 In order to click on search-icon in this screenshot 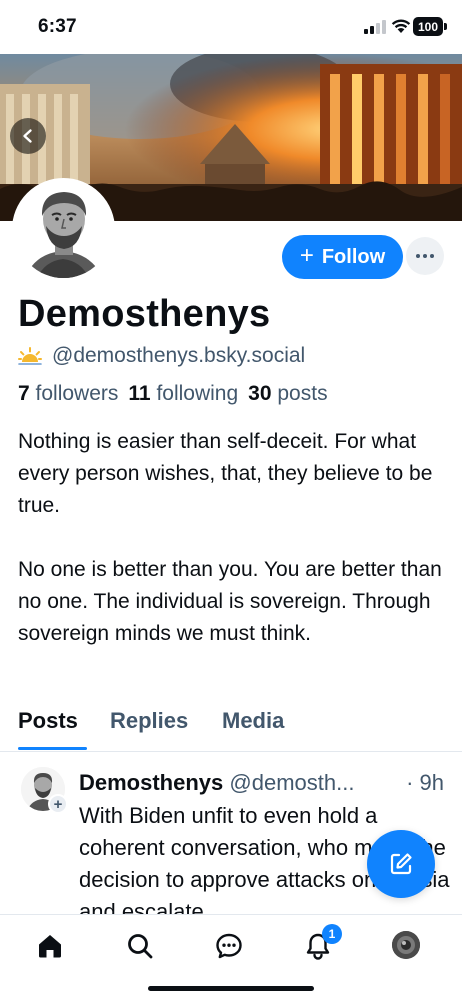, I will do `click(140, 946)`.